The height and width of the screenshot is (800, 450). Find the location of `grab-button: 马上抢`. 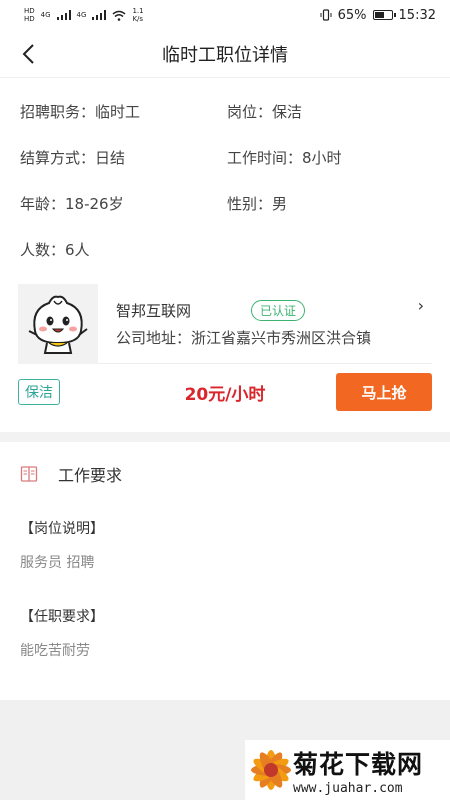

grab-button: 马上抢 is located at coordinates (384, 392).